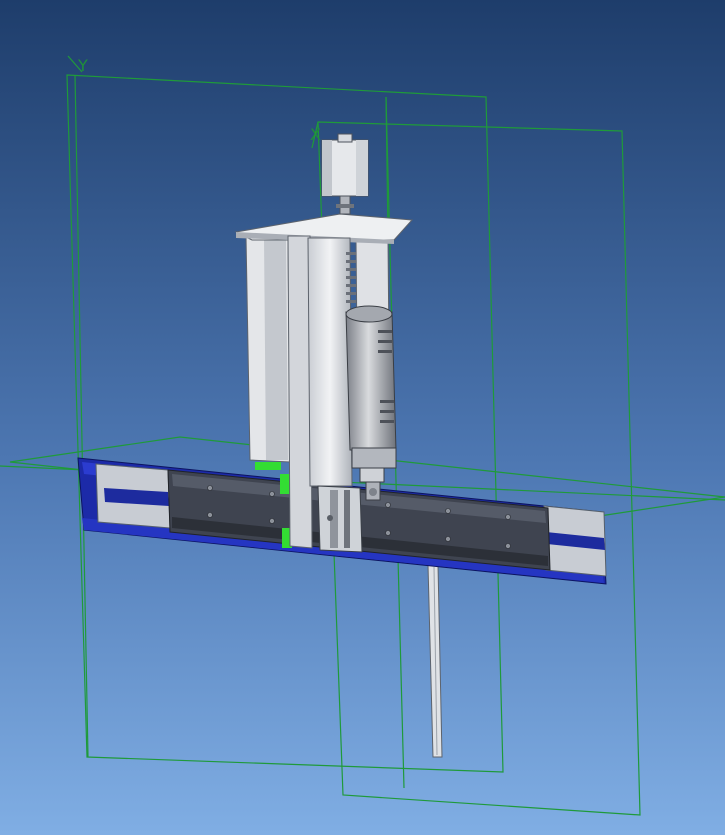  I want to click on y-axis-label: Y, so click(82, 65).